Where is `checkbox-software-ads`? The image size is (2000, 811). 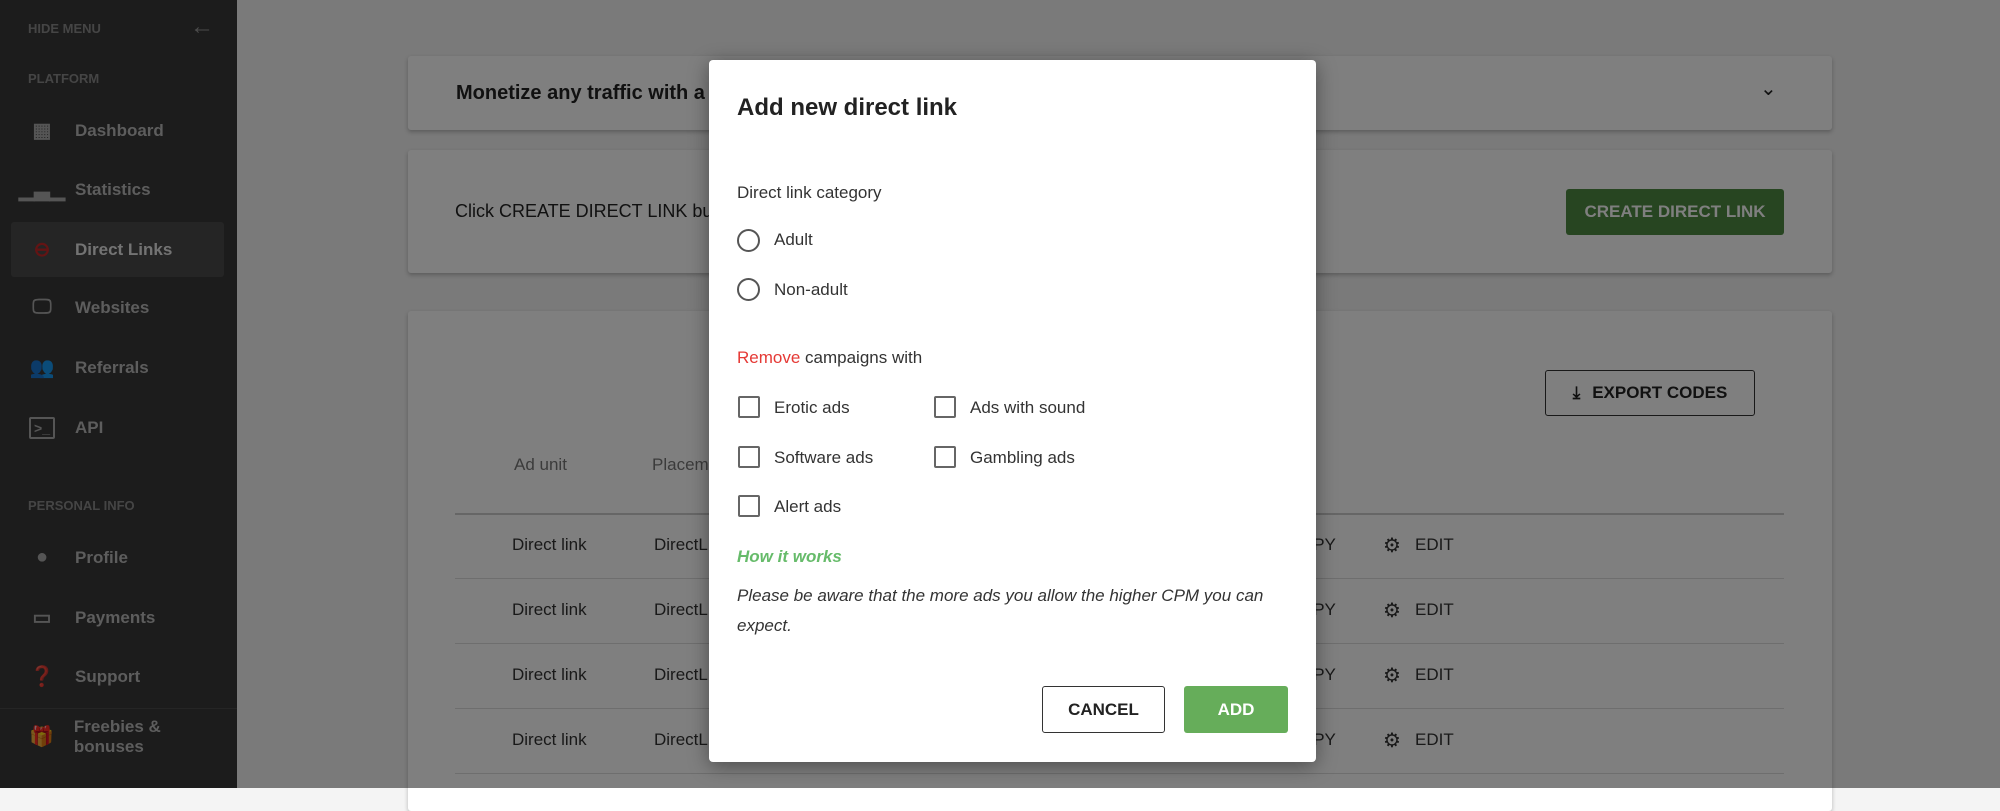 checkbox-software-ads is located at coordinates (749, 457).